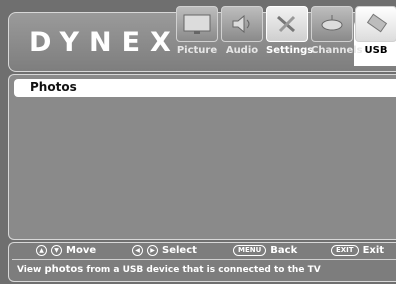 This screenshot has height=284, width=396. What do you see at coordinates (29, 270) in the screenshot?
I see `desc-prefix: View` at bounding box center [29, 270].